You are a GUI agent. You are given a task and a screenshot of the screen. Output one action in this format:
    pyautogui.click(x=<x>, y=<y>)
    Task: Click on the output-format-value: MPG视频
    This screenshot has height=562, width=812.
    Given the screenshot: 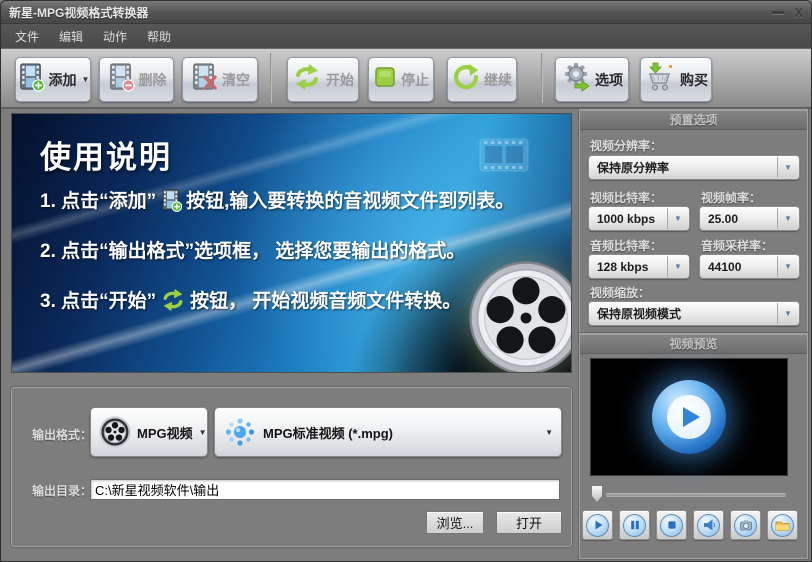 What is the action you would take?
    pyautogui.click(x=165, y=433)
    